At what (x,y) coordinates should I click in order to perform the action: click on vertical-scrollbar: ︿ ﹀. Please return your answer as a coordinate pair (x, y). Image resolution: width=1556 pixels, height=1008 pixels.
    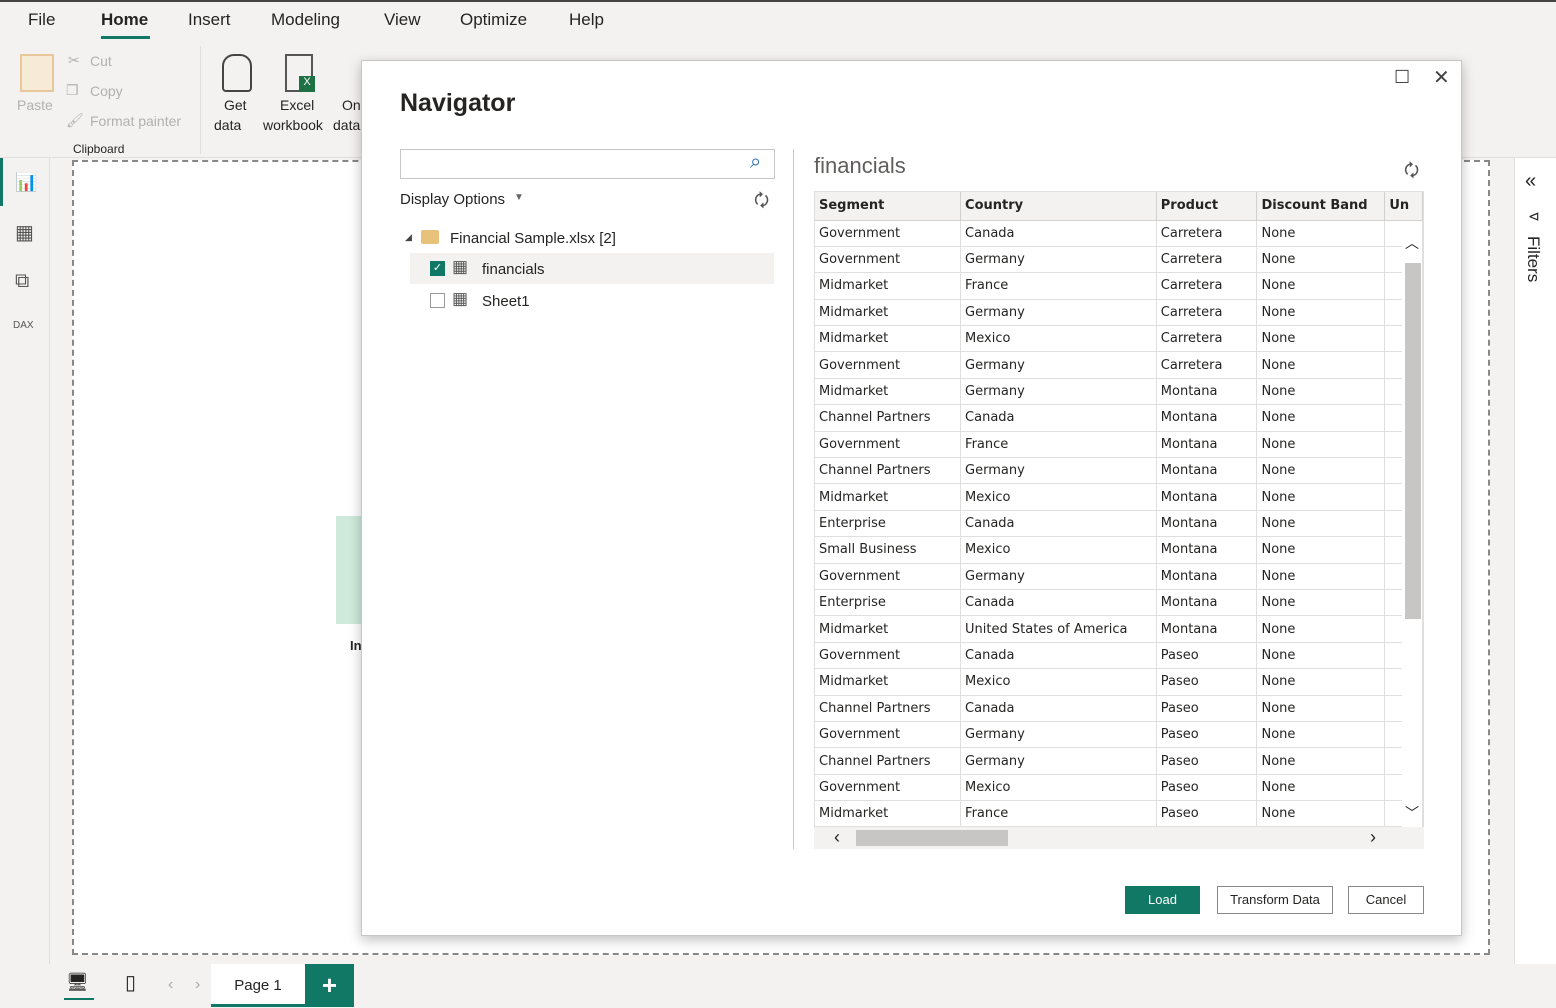
    Looking at the image, I should click on (1412, 530).